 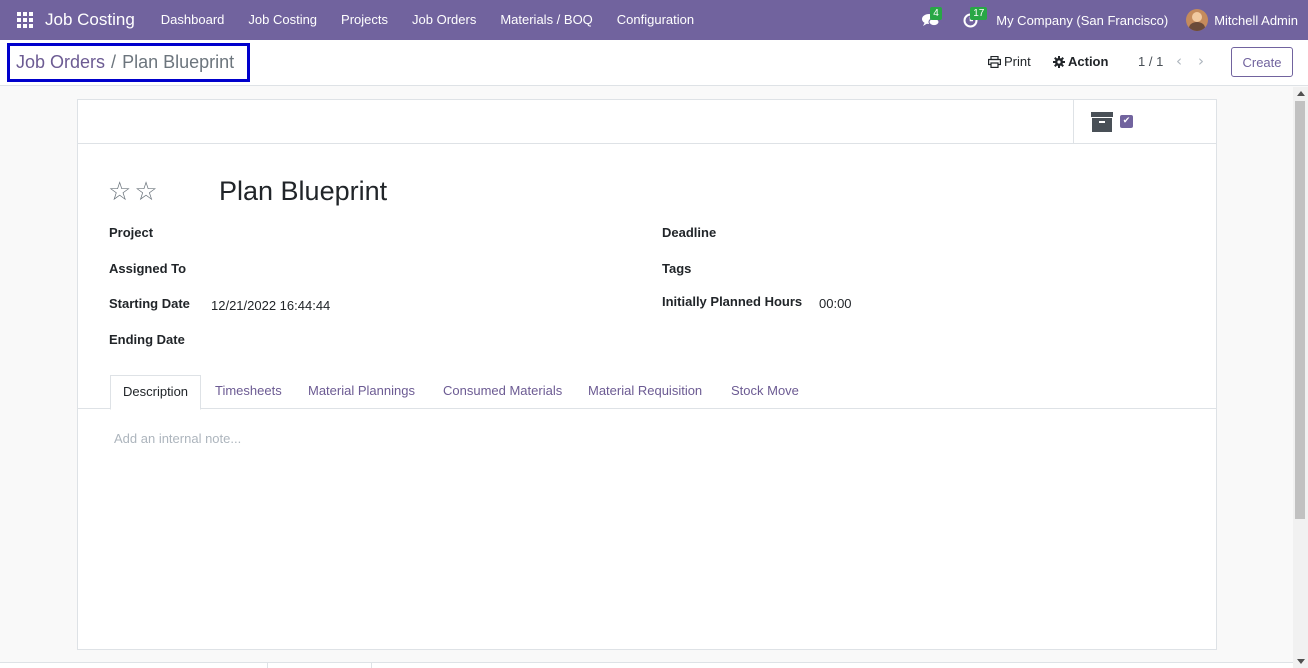 I want to click on project-label: Project, so click(x=131, y=232).